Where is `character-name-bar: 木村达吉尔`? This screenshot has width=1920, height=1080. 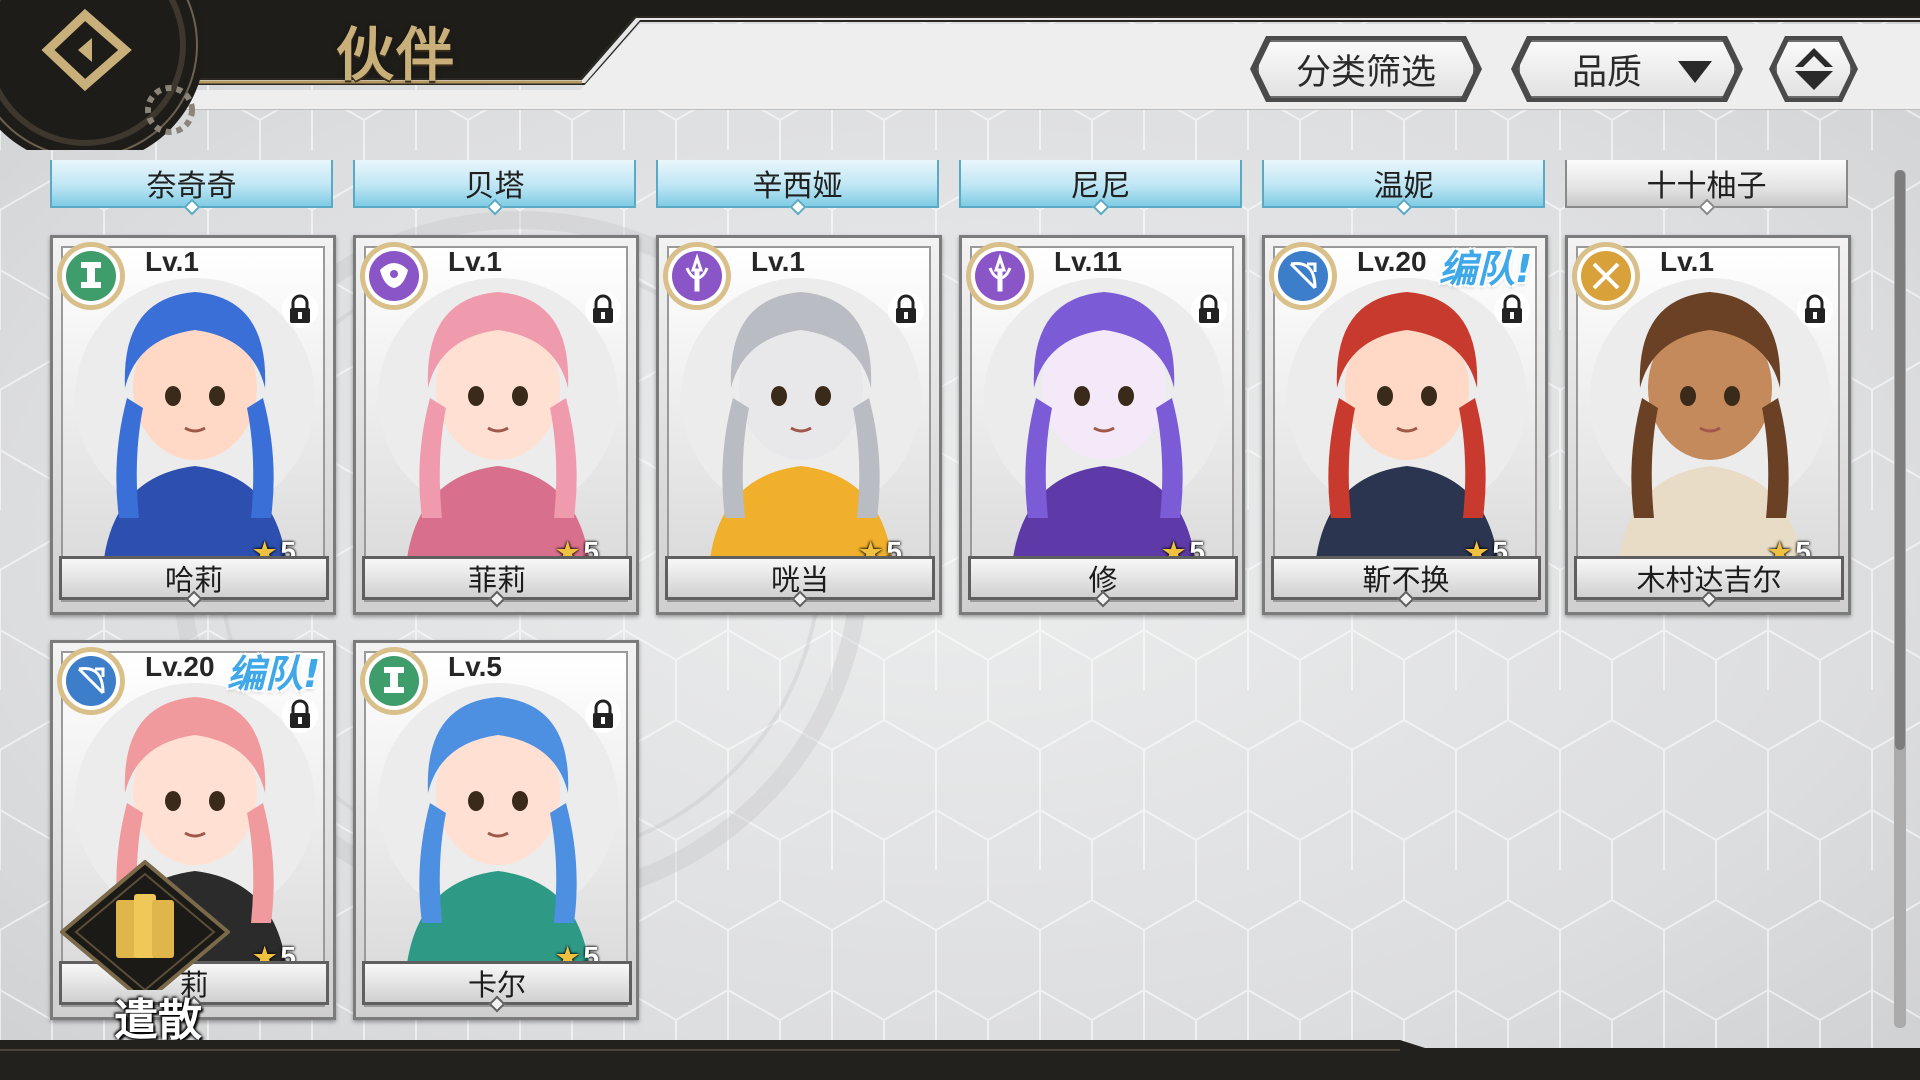 character-name-bar: 木村达吉尔 is located at coordinates (1709, 582).